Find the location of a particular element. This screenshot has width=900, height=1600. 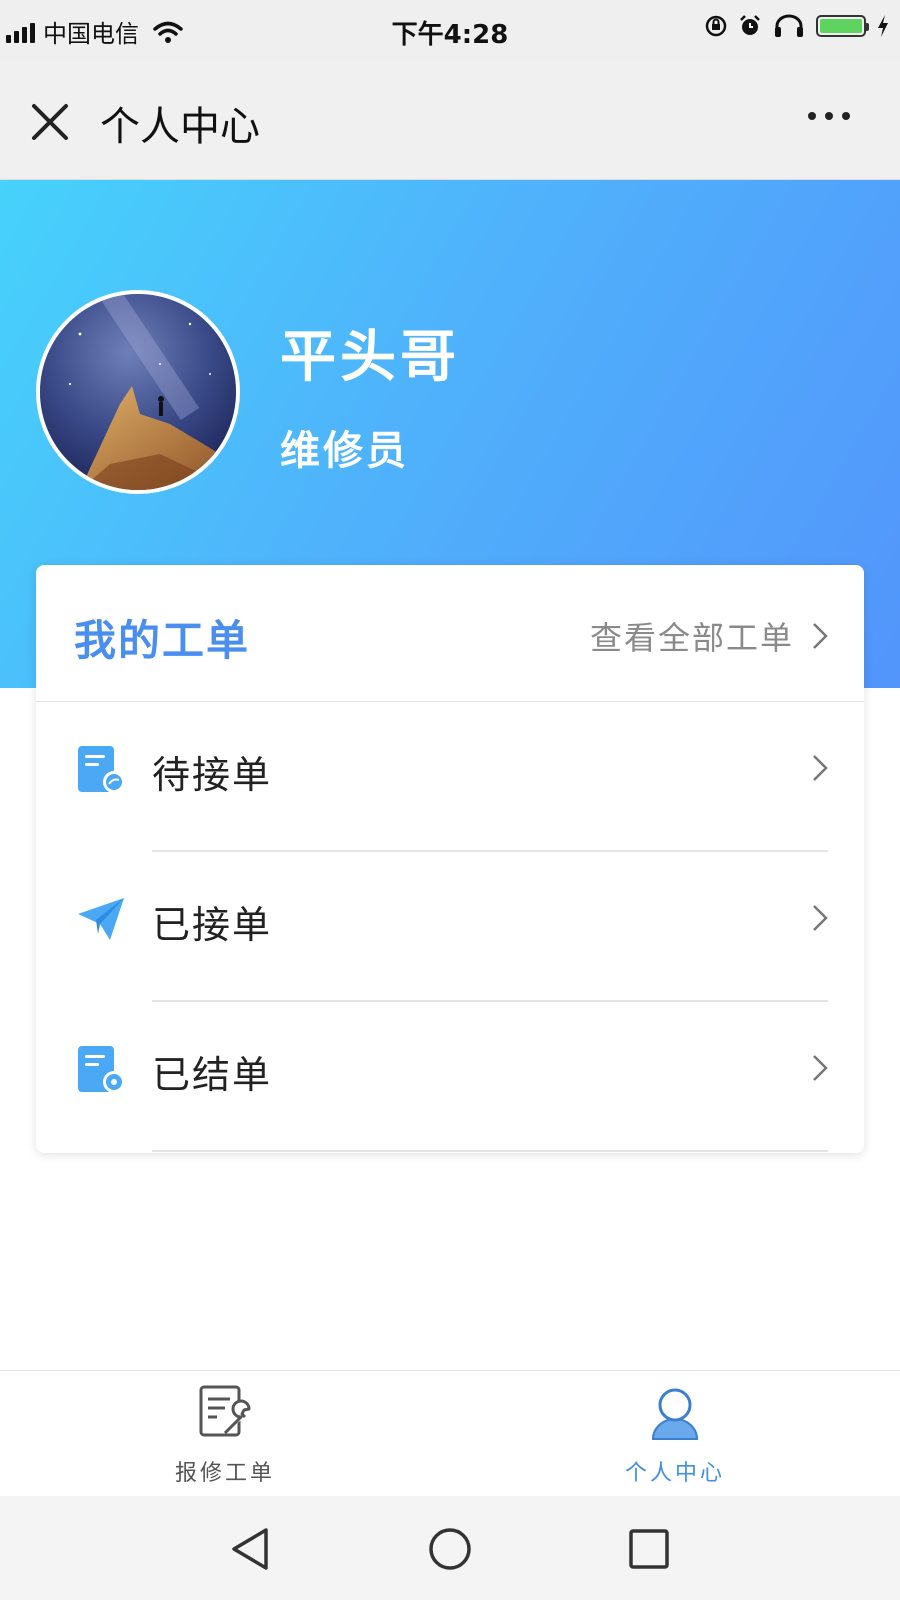

system-nav-bar is located at coordinates (450, 1548).